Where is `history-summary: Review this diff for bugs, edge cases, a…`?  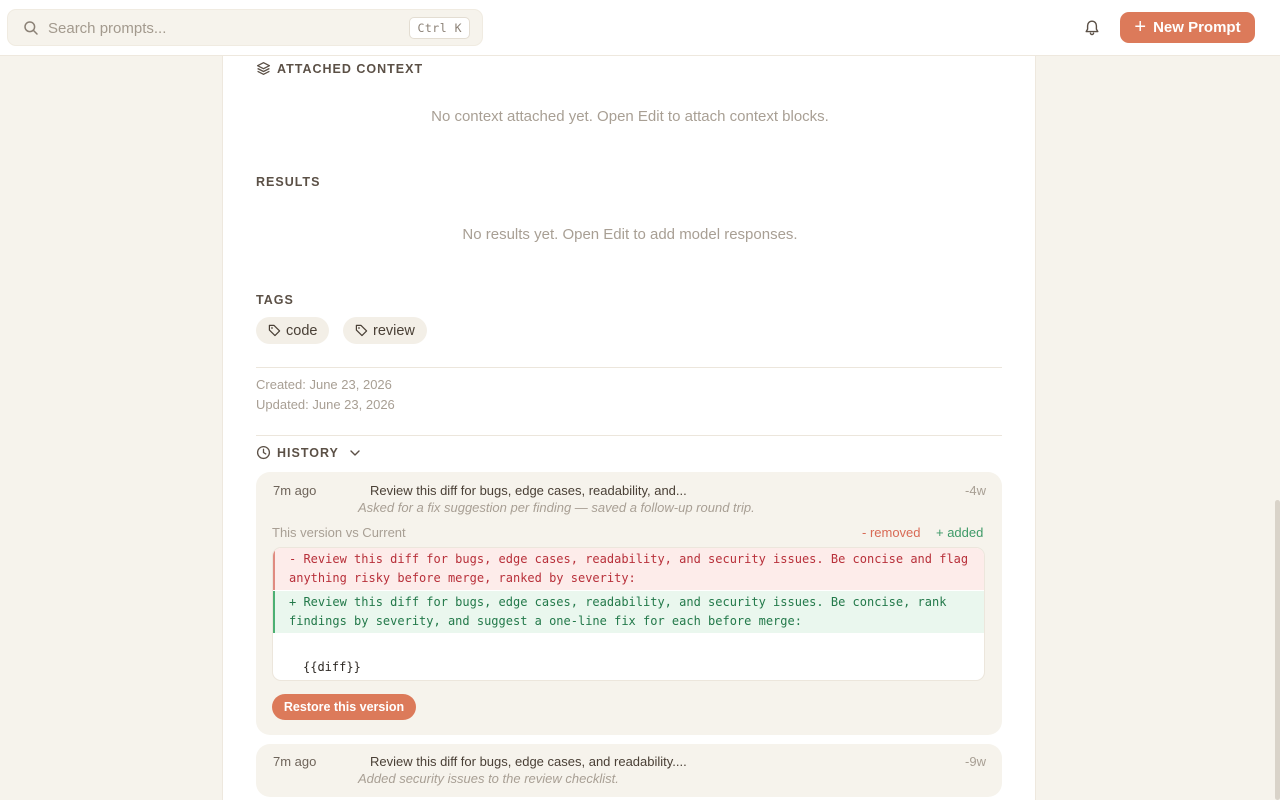 history-summary: Review this diff for bugs, edge cases, a… is located at coordinates (528, 761).